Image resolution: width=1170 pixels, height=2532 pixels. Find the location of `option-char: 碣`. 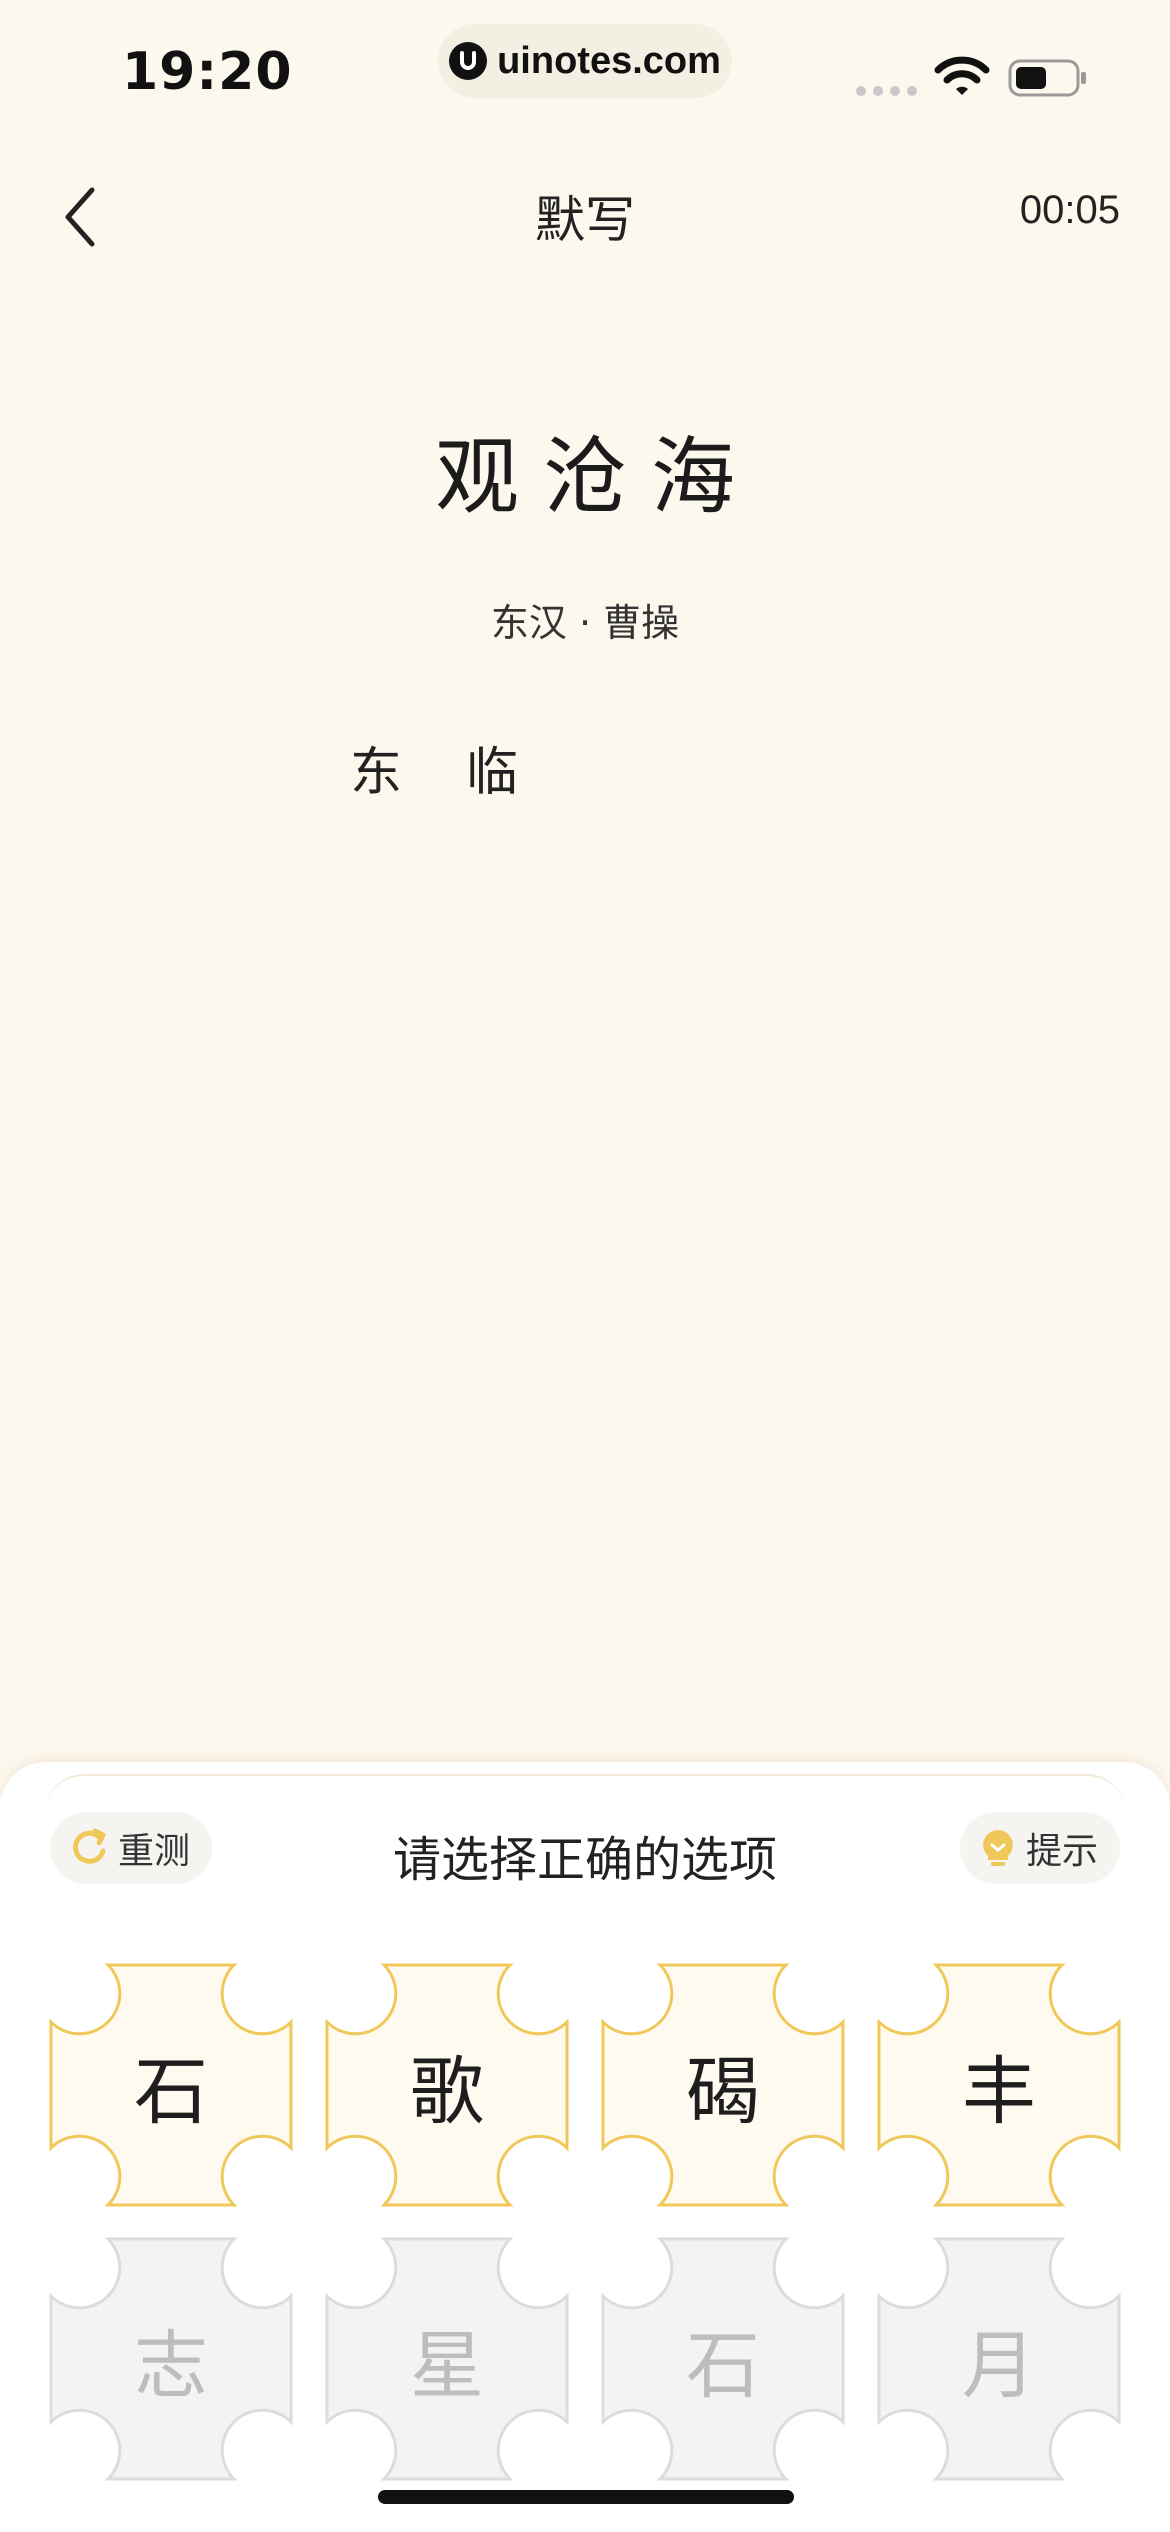

option-char: 碣 is located at coordinates (723, 2091).